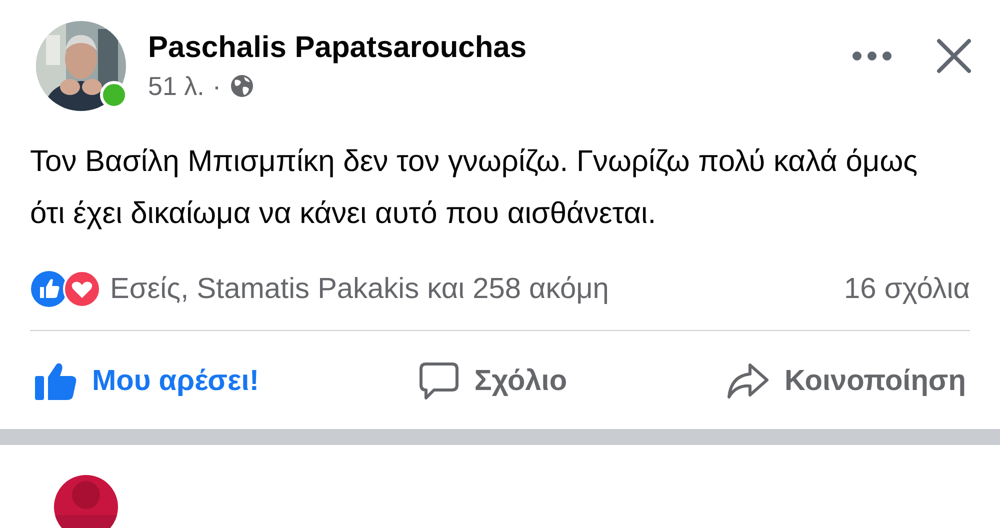 The width and height of the screenshot is (1000, 528). I want to click on share-arrow-icon, so click(748, 381).